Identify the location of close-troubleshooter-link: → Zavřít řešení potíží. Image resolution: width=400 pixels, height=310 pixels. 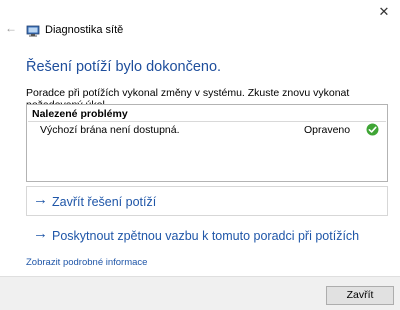
(207, 201).